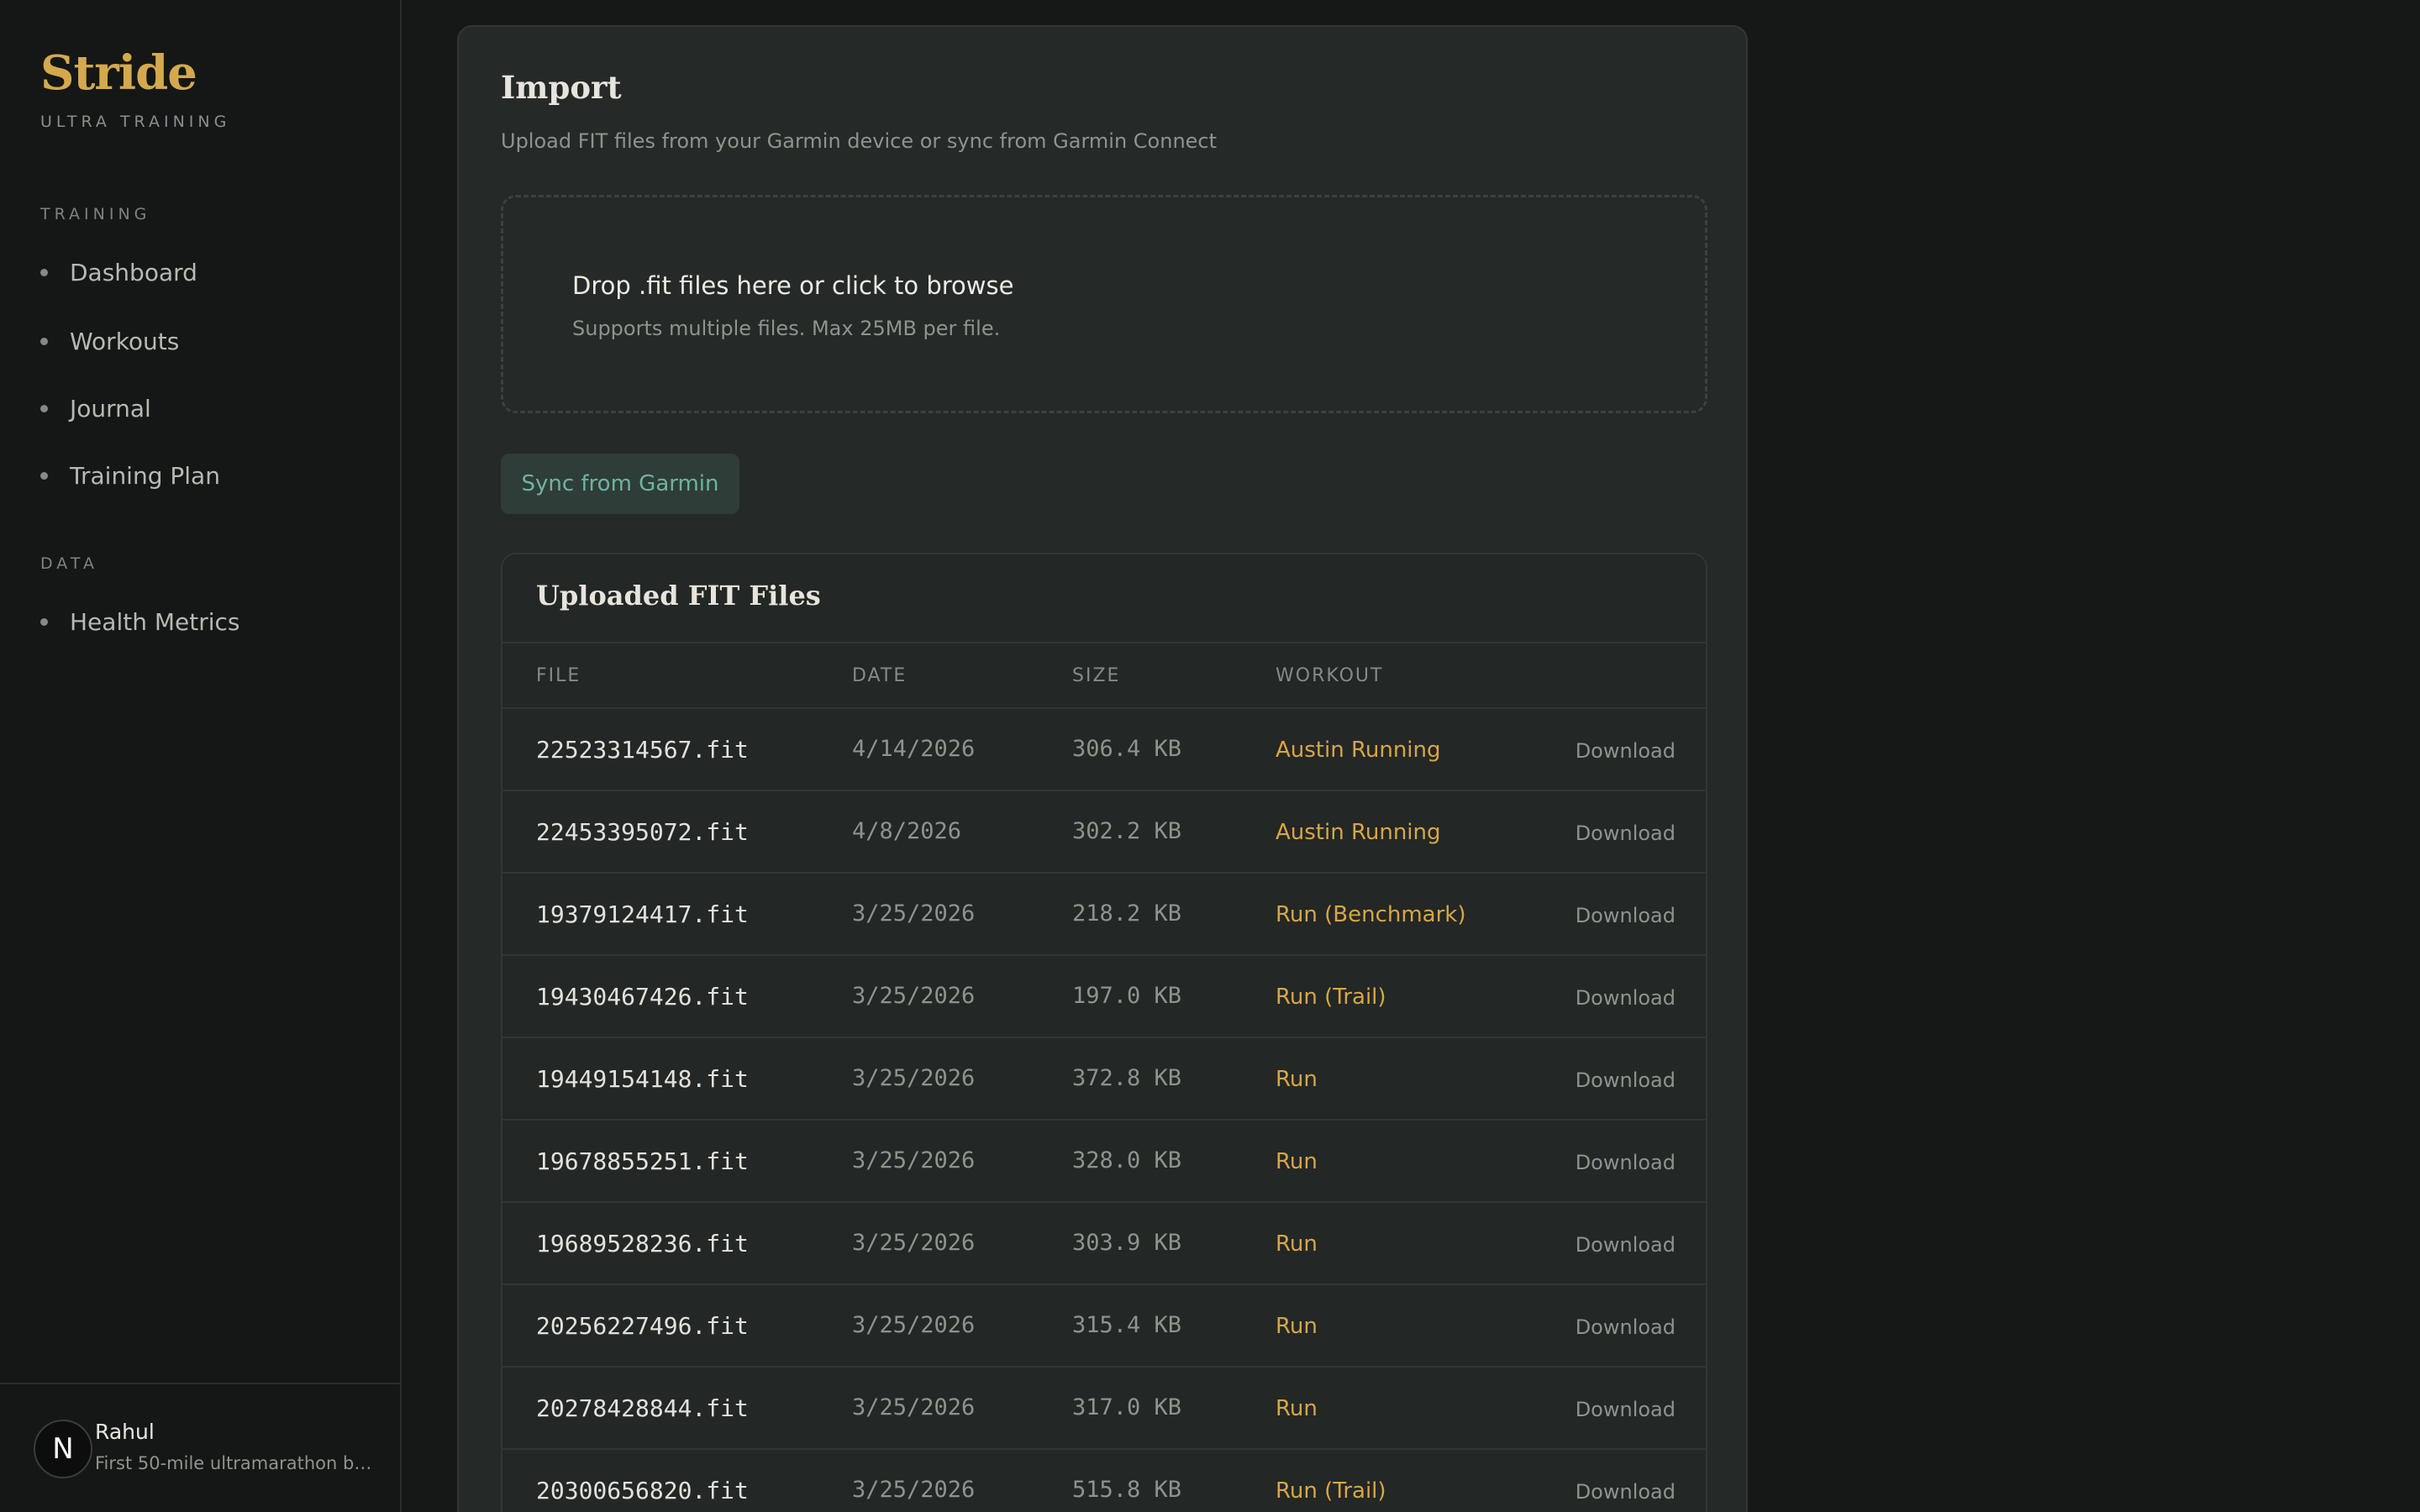  I want to click on sidebar-item-label: Training Plan, so click(145, 475).